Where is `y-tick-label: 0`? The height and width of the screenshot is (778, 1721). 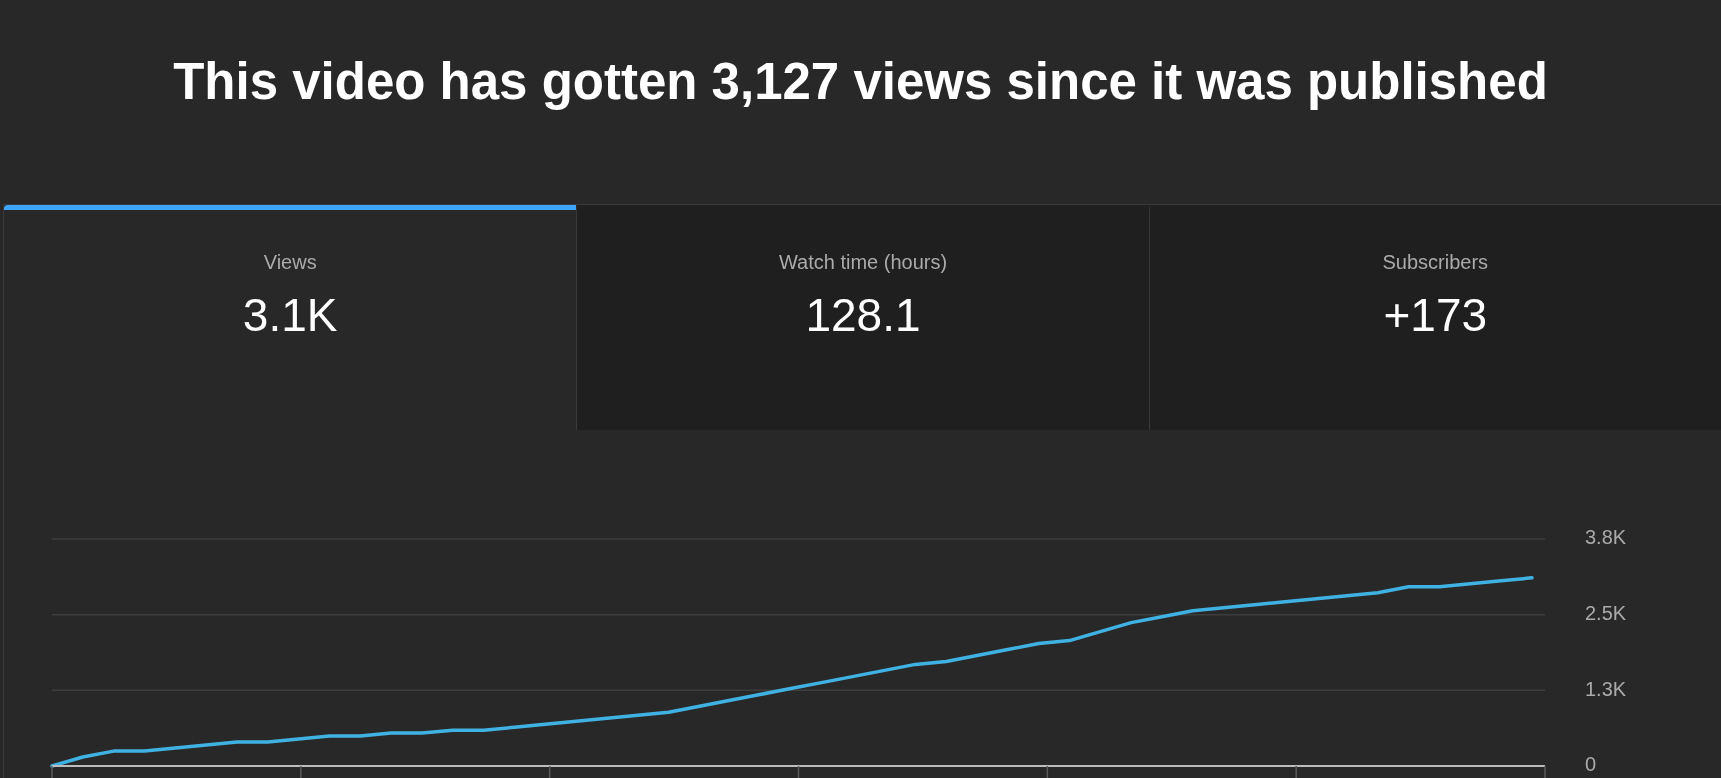
y-tick-label: 0 is located at coordinates (1591, 764).